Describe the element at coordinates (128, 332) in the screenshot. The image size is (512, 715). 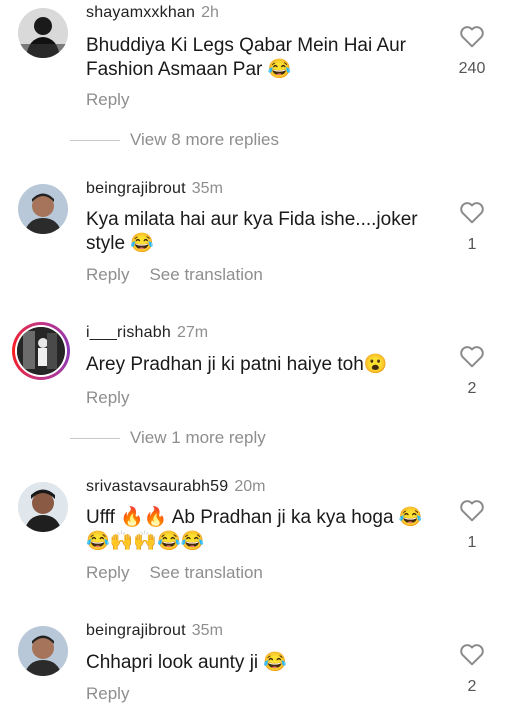
I see `comment-username: i___rishabh` at that location.